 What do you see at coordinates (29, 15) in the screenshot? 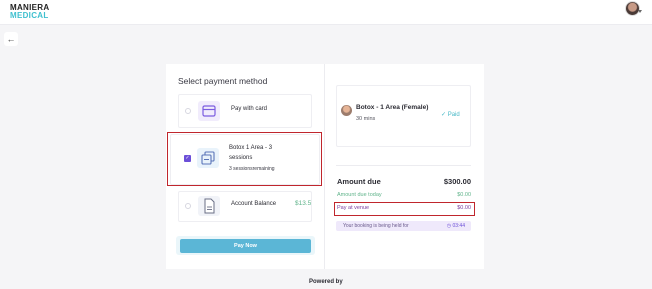
I see `brand-name-line2: MEDICAL` at bounding box center [29, 15].